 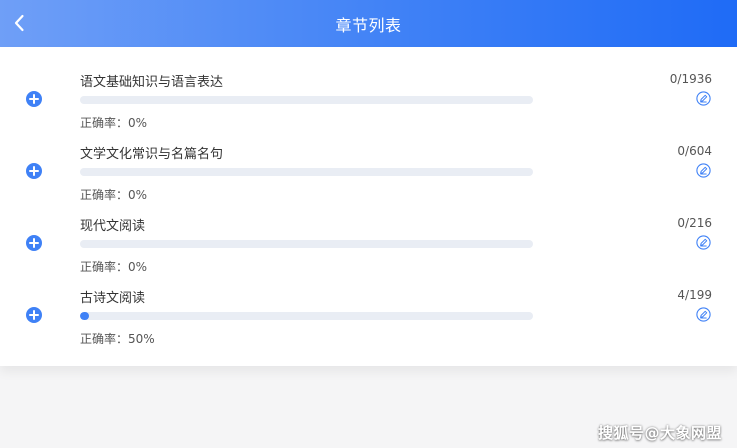 I want to click on question-count: 0/1936, so click(x=690, y=79).